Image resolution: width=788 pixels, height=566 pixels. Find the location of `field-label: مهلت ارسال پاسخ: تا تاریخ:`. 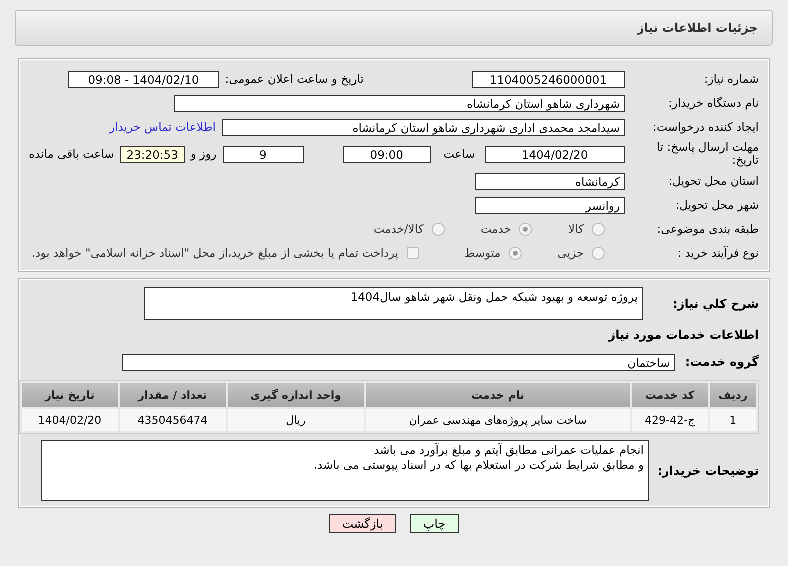

field-label: مهلت ارسال پاسخ: تا تاریخ: is located at coordinates (707, 154).